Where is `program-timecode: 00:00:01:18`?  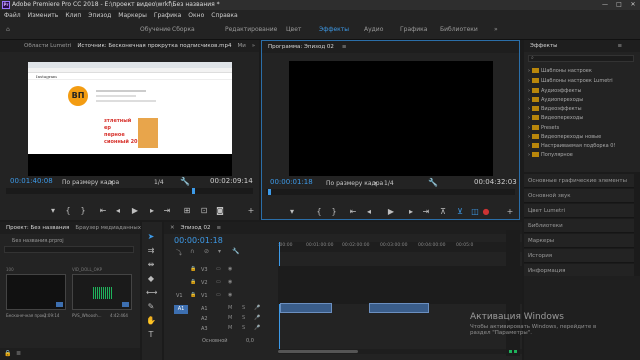 program-timecode: 00:00:01:18 is located at coordinates (291, 182).